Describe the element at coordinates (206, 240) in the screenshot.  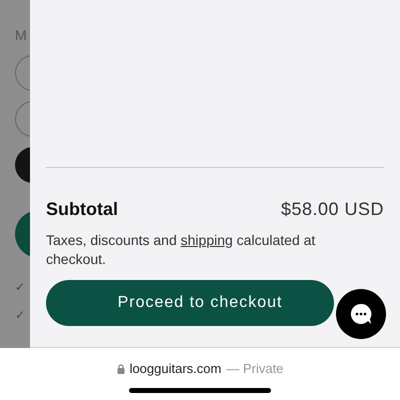
I see `shipping-link: shipping` at that location.